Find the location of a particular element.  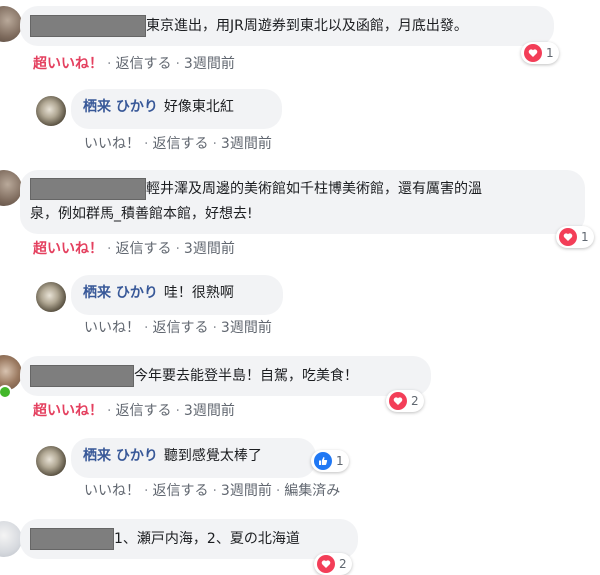

reply-bubble: 栖来 ひかり 好像東北紅 is located at coordinates (176, 109).